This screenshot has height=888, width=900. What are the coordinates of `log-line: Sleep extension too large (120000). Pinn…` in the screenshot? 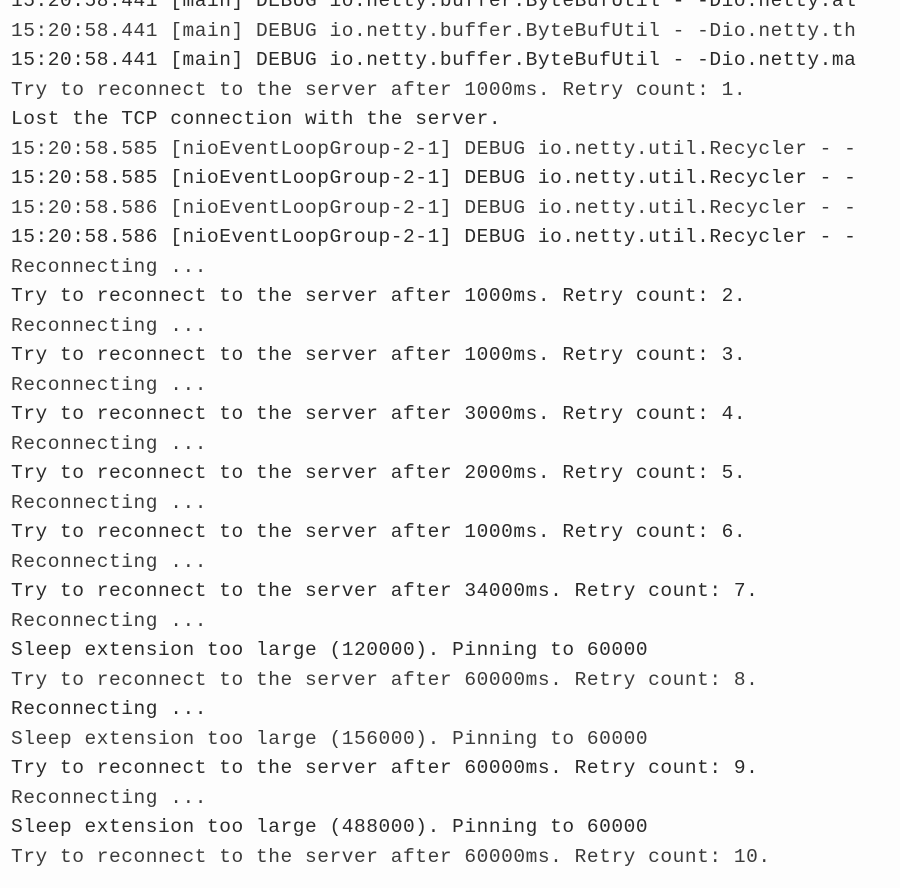 It's located at (330, 650).